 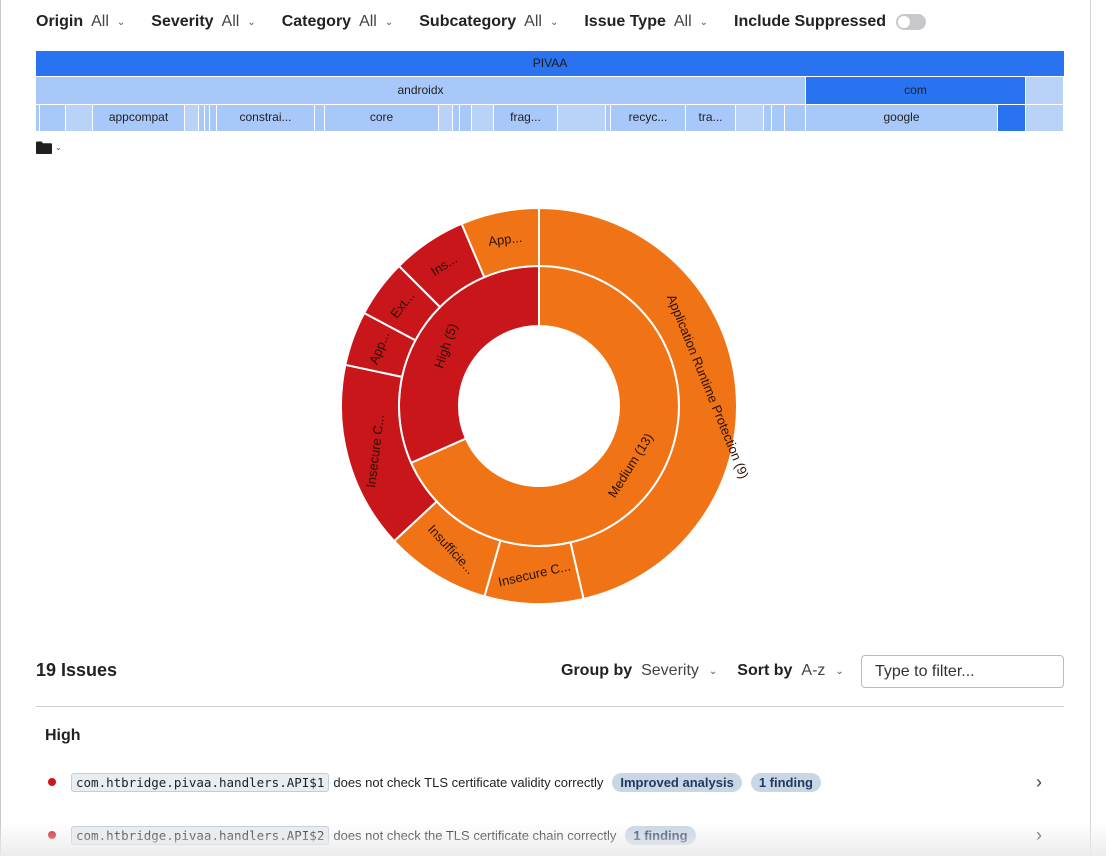 I want to click on divider, so click(x=550, y=706).